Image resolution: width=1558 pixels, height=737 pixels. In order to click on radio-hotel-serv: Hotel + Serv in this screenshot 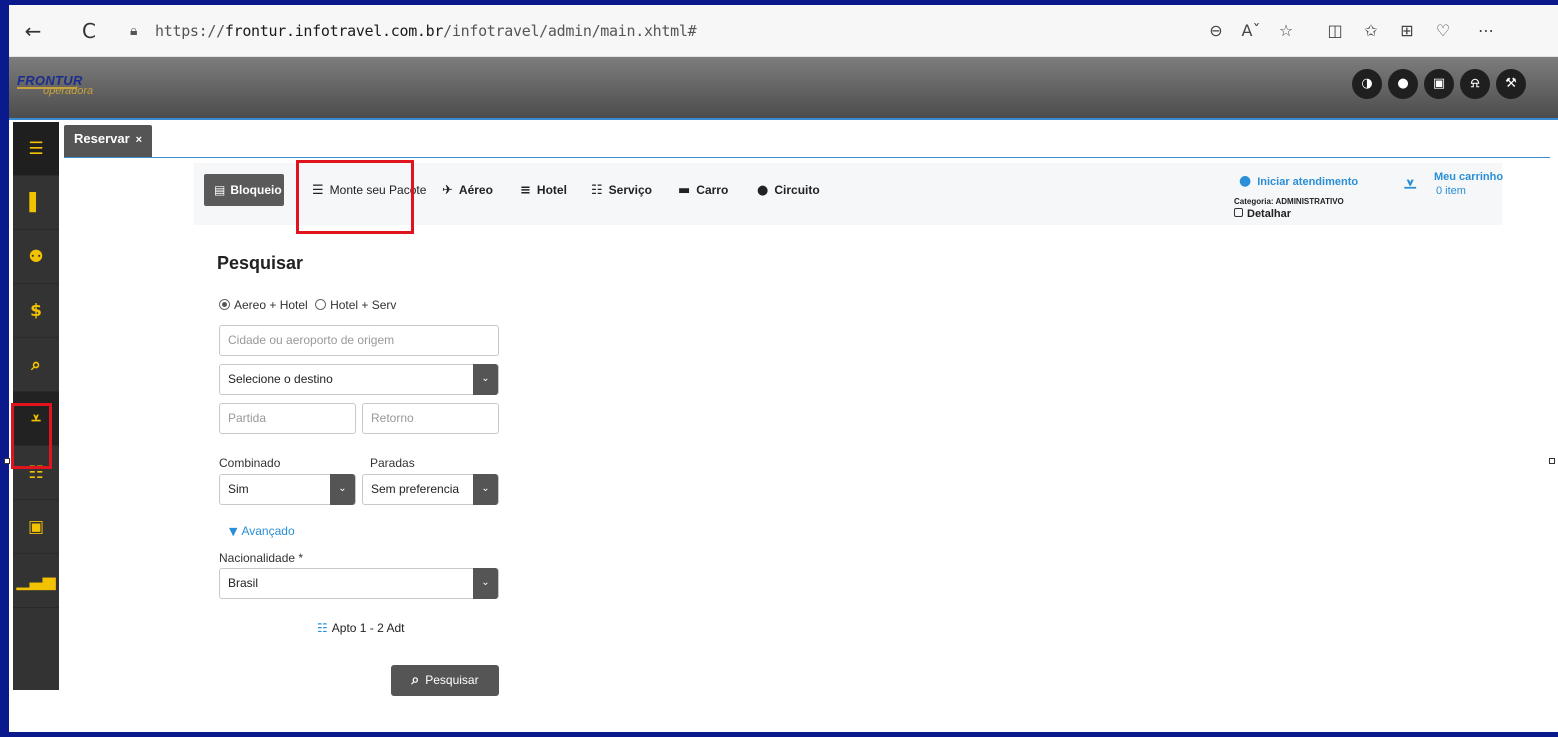, I will do `click(355, 305)`.